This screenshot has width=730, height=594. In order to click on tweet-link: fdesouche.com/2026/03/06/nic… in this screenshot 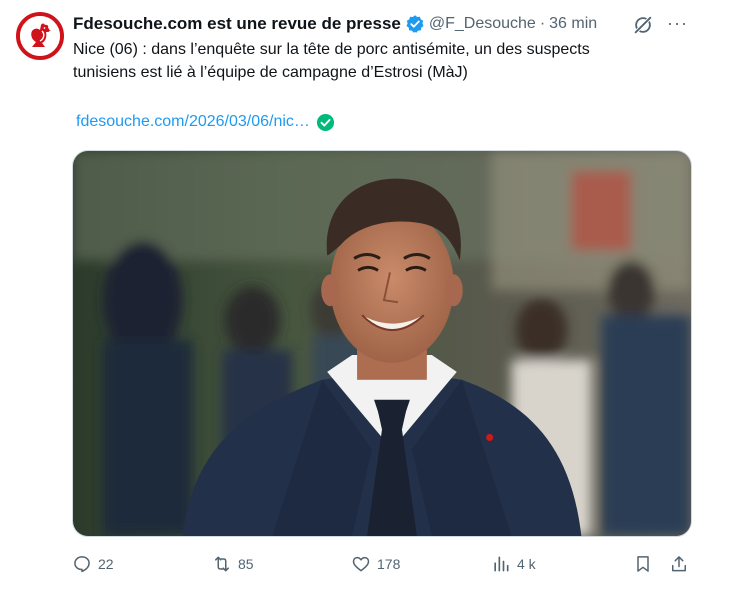, I will do `click(193, 122)`.